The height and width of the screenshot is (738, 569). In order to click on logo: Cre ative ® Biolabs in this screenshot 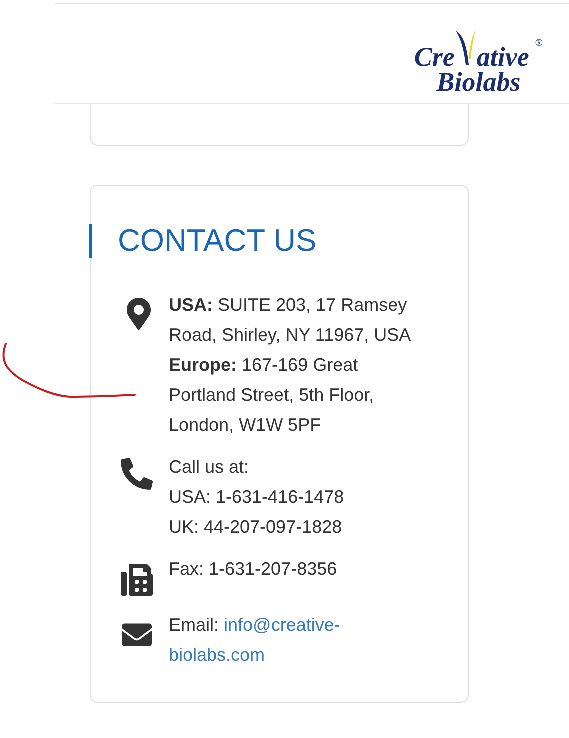, I will do `click(478, 53)`.